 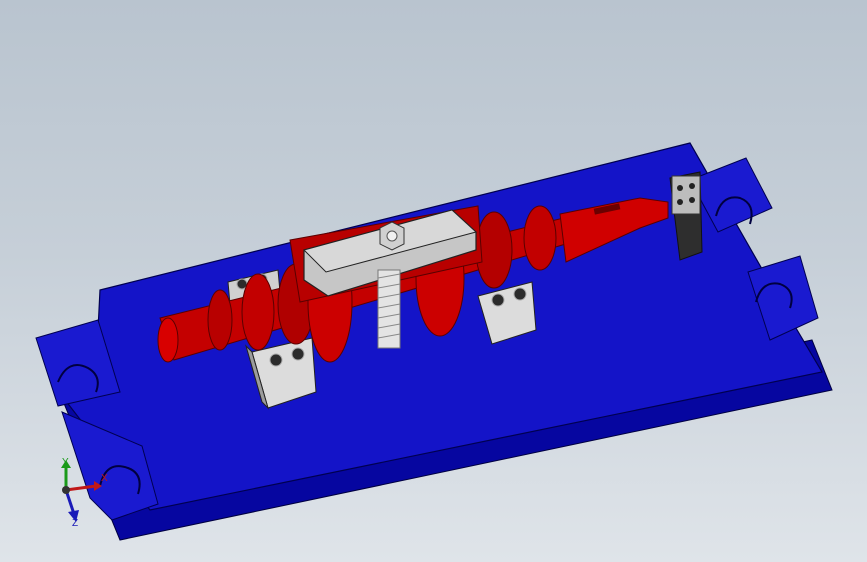 I want to click on triad-graphic, so click(x=81, y=491).